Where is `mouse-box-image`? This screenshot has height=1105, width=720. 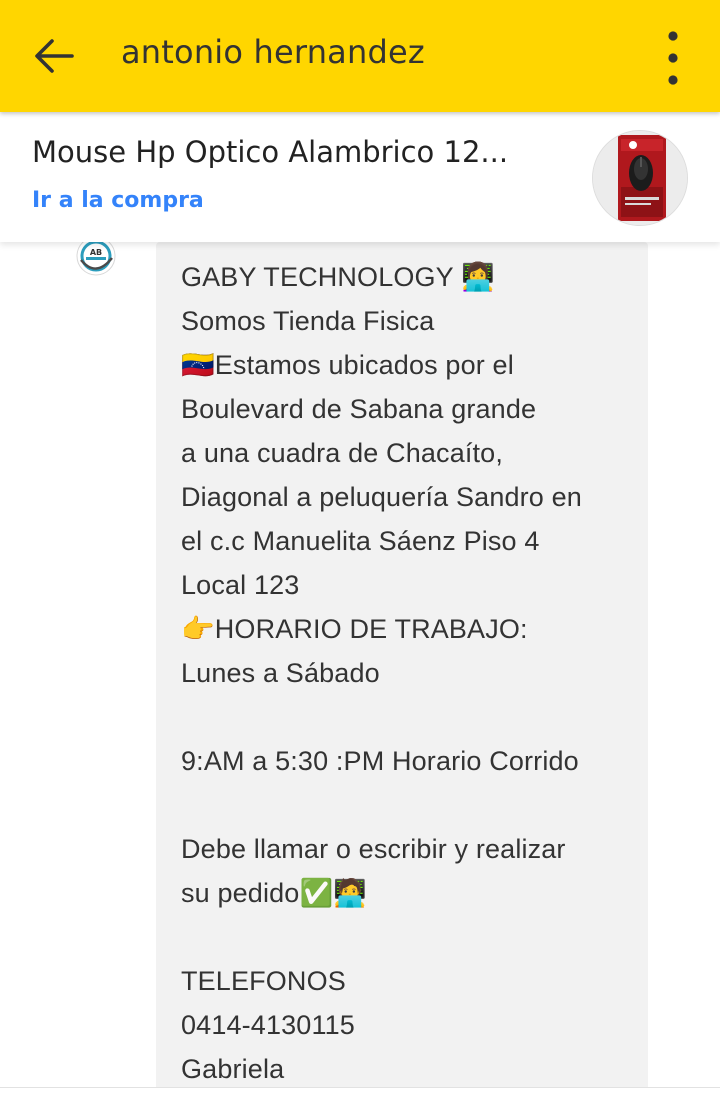
mouse-box-image is located at coordinates (640, 178).